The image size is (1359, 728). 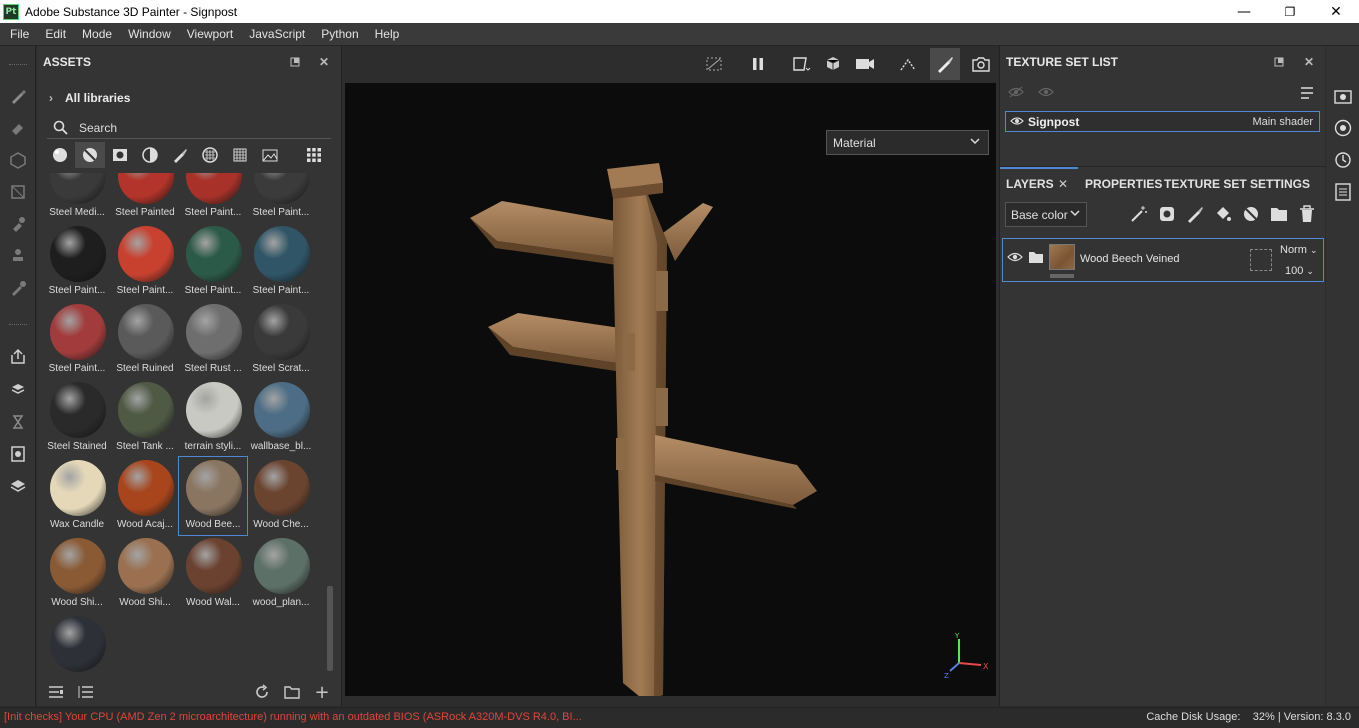 I want to click on eraser-tool-icon, so click(x=18, y=128).